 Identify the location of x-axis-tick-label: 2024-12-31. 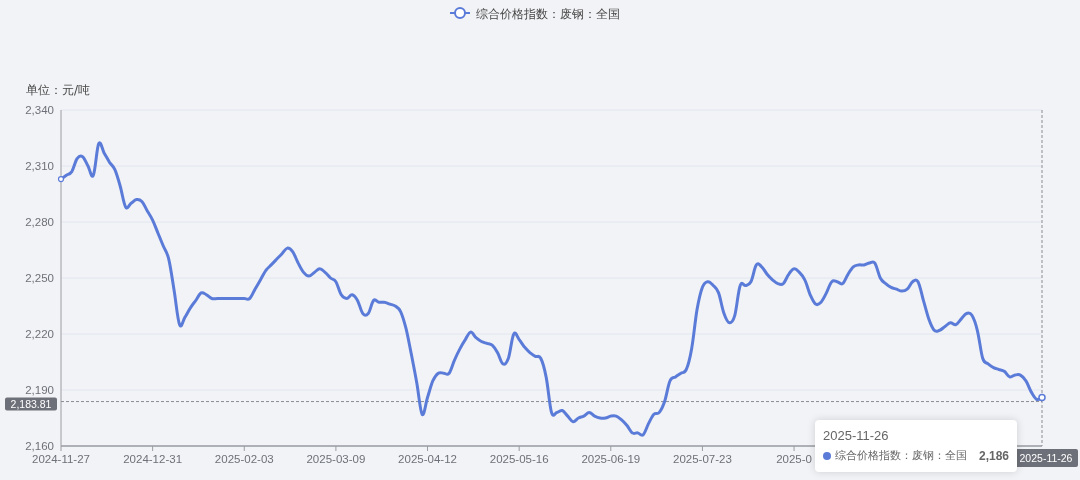
(153, 459).